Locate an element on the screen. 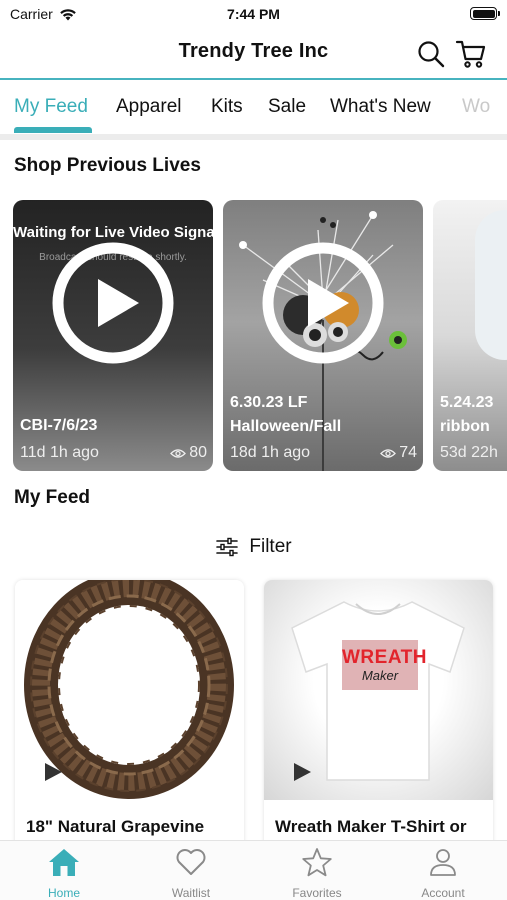 The width and height of the screenshot is (507, 900). star-icon is located at coordinates (317, 862).